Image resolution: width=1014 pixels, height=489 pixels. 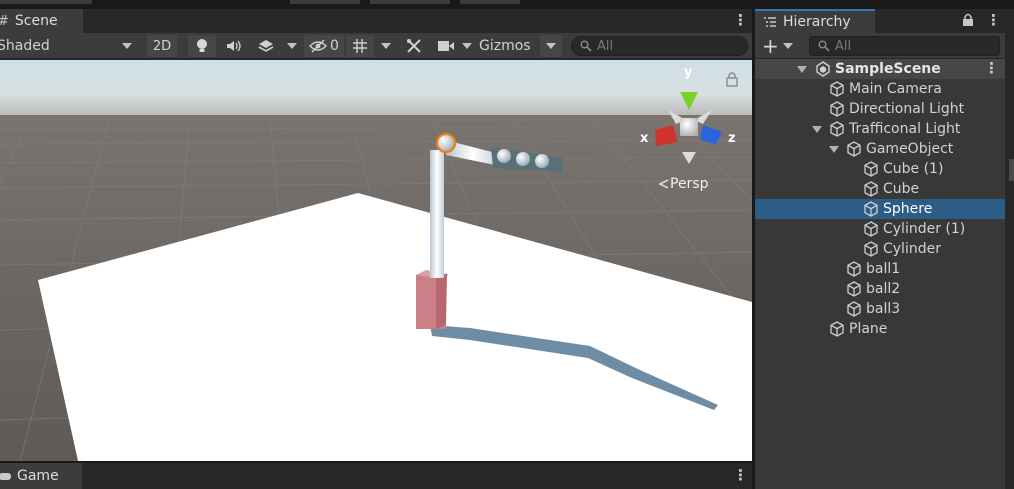 What do you see at coordinates (991, 68) in the screenshot?
I see `scene-row-menu-icon: ⋮` at bounding box center [991, 68].